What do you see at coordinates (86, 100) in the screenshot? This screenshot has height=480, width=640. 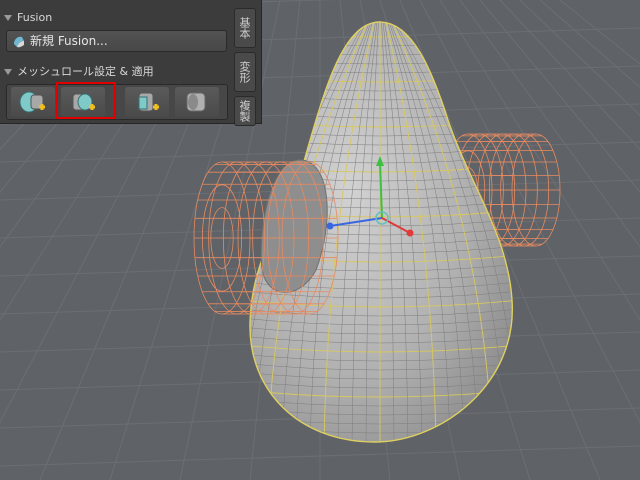 I see `selected-tool-highlight` at bounding box center [86, 100].